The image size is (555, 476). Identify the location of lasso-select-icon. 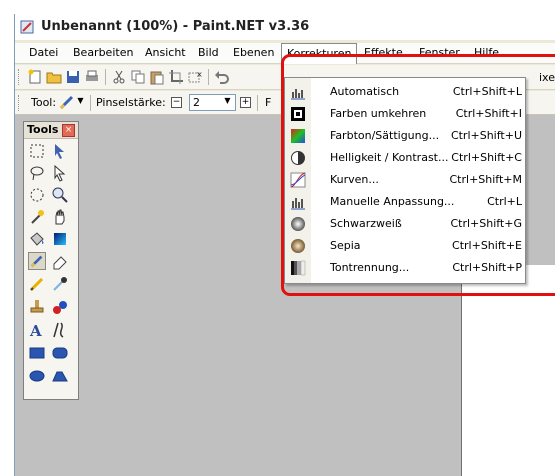
(37, 173).